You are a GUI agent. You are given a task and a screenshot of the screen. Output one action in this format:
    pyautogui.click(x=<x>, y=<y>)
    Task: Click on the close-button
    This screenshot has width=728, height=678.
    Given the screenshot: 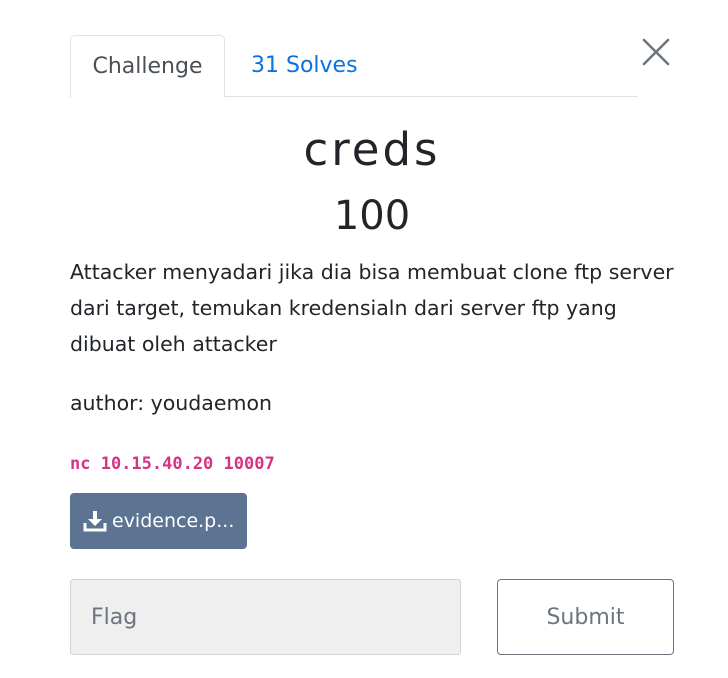 What is the action you would take?
    pyautogui.click(x=656, y=52)
    